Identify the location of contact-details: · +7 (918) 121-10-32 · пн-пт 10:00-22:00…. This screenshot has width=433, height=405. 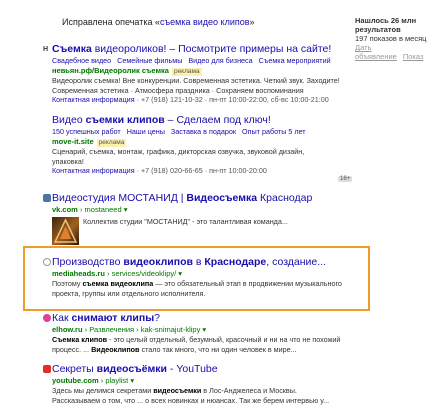
(232, 99).